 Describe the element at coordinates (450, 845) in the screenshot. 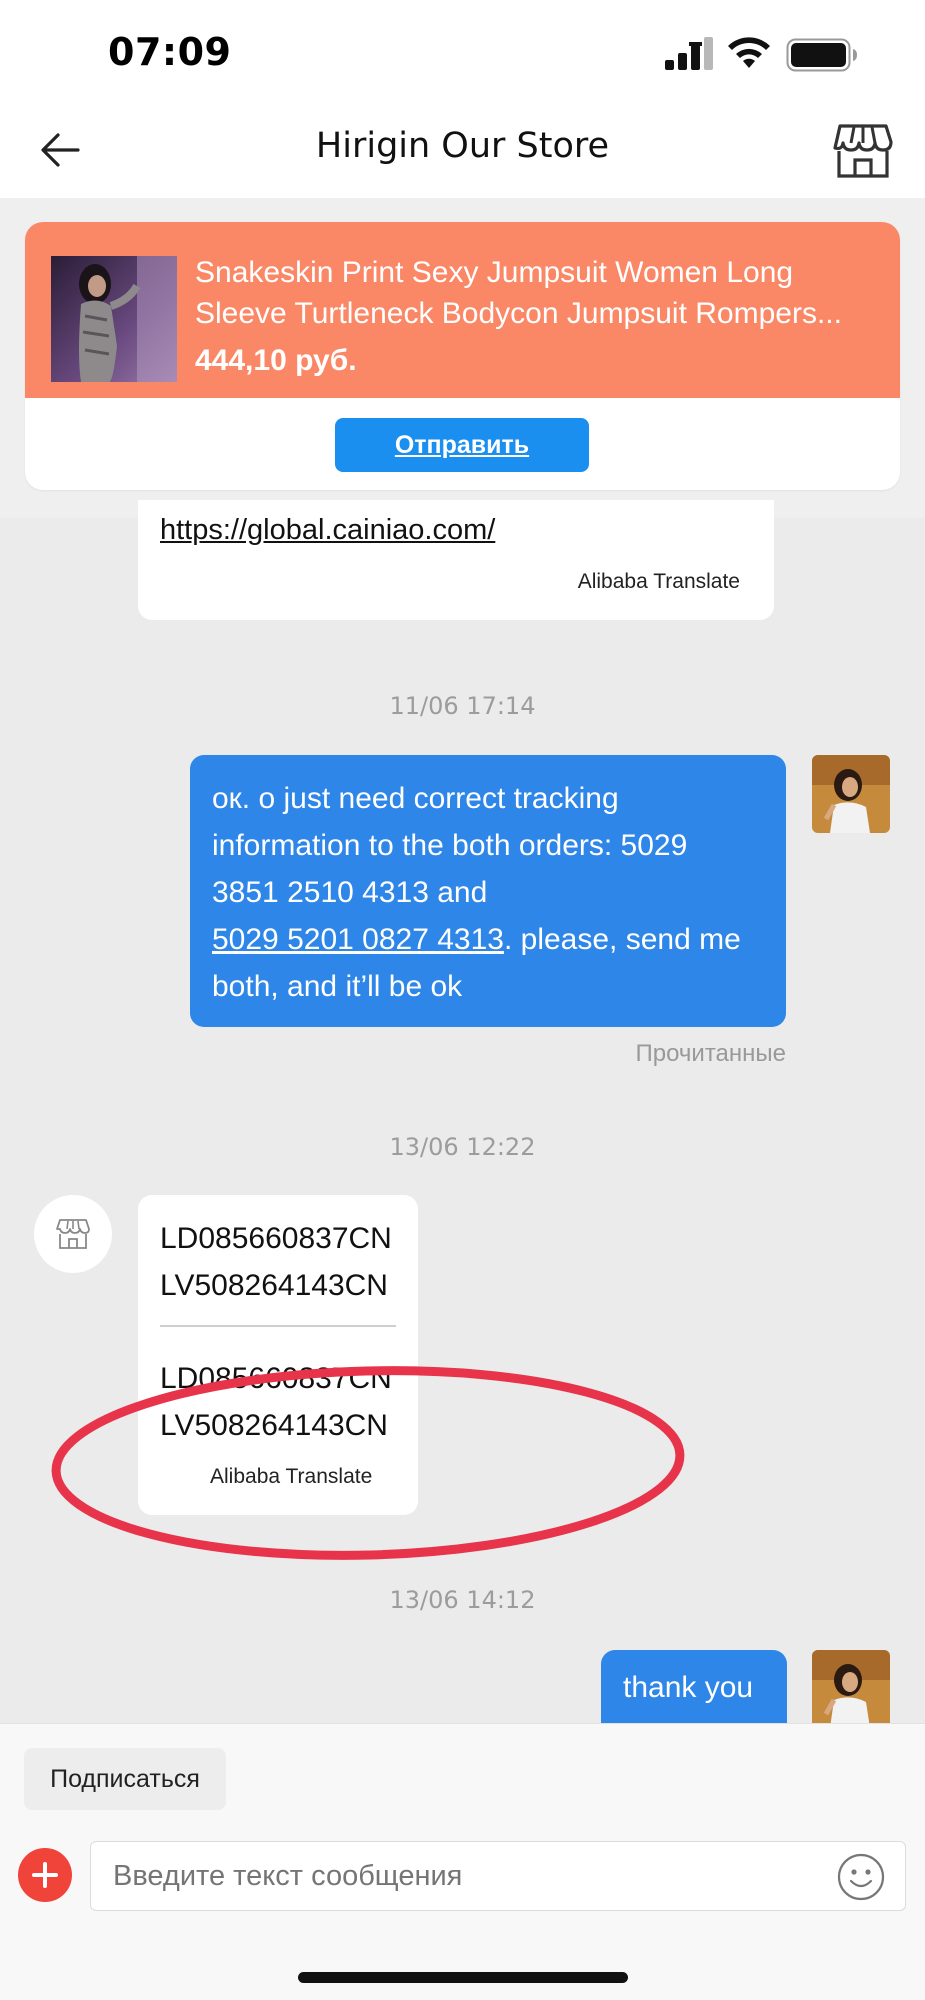

I see `message-line: information to the both orders: 5029` at that location.